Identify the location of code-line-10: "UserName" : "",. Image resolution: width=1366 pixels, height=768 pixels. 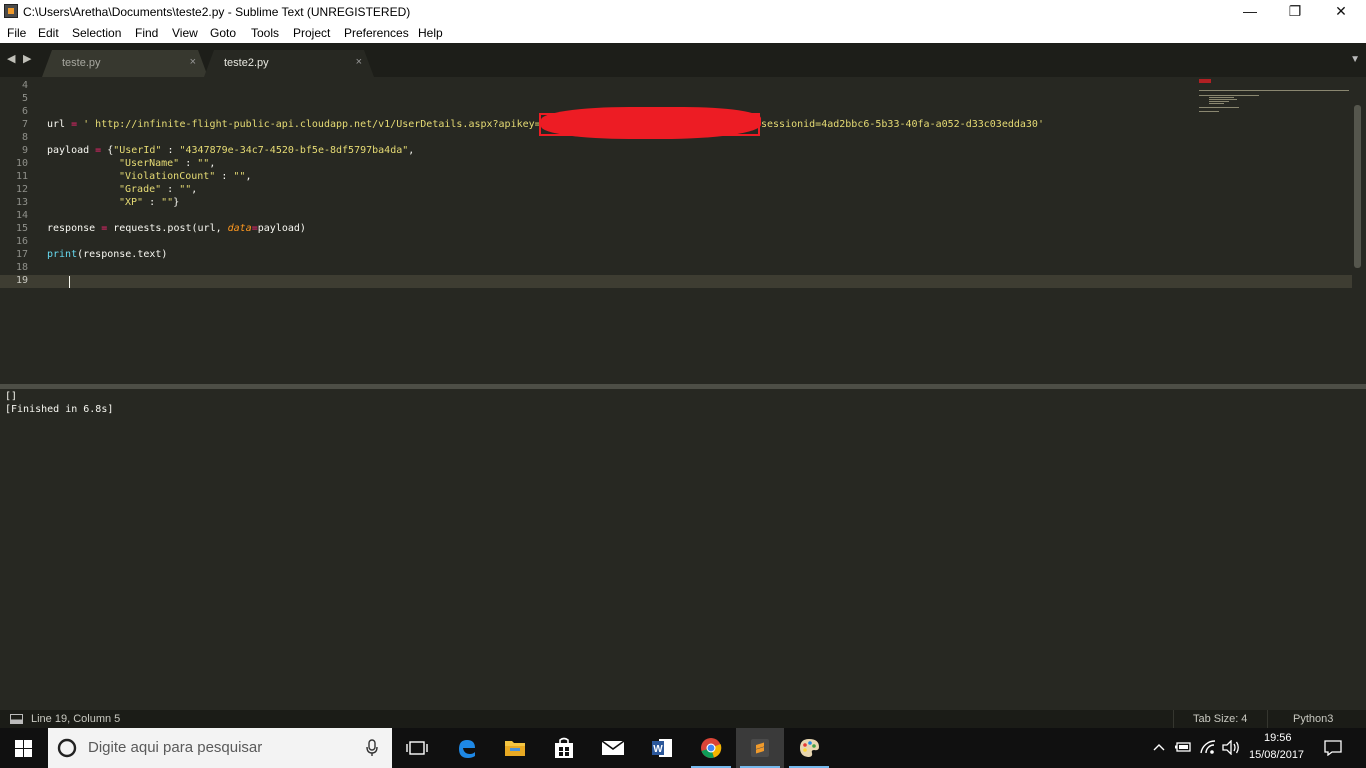
(167, 163).